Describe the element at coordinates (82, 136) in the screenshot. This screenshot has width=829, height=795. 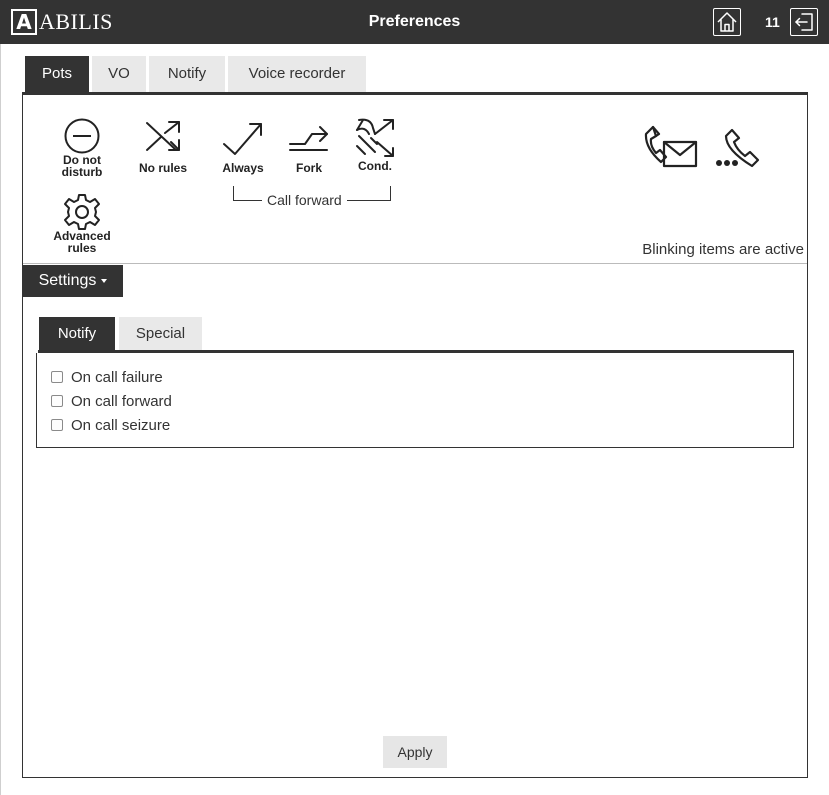
I see `minus-circle-icon` at that location.